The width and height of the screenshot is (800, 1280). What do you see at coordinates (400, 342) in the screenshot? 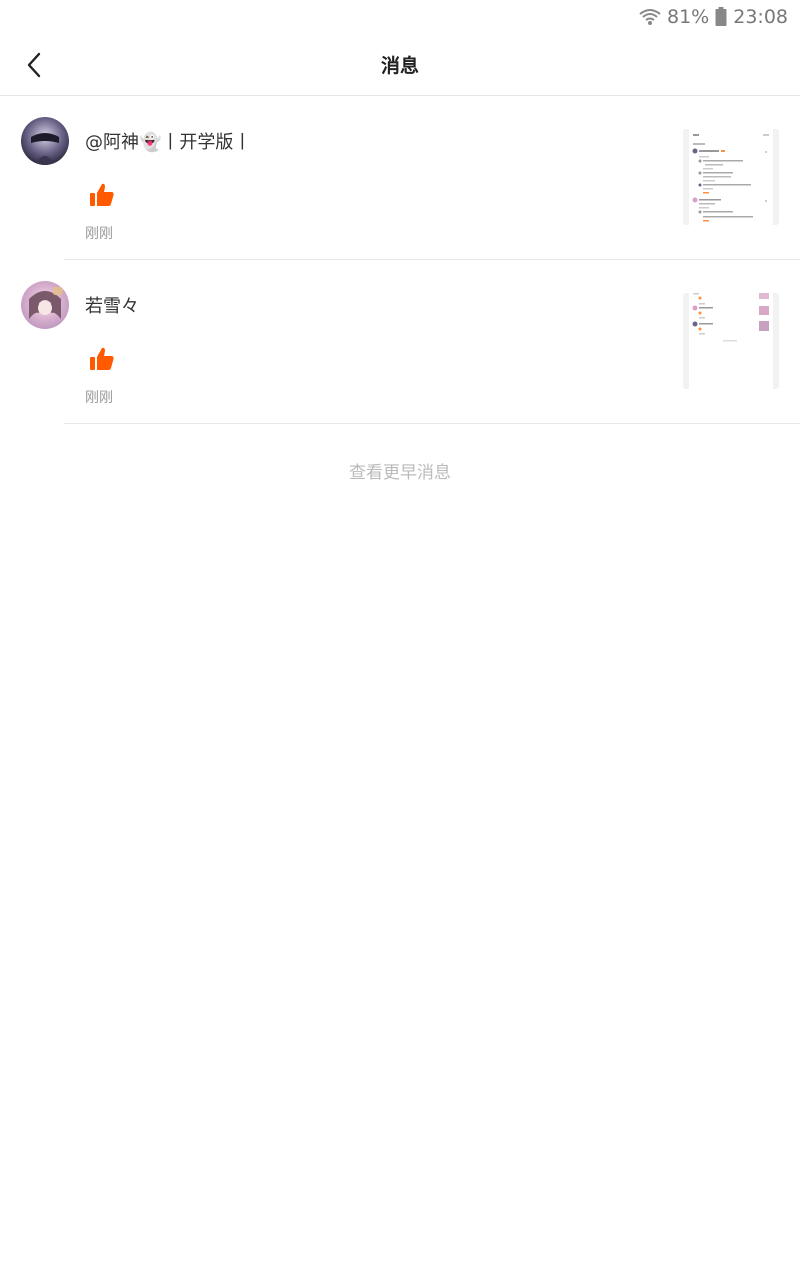
I see `list-item: 若雪々 刚刚` at bounding box center [400, 342].